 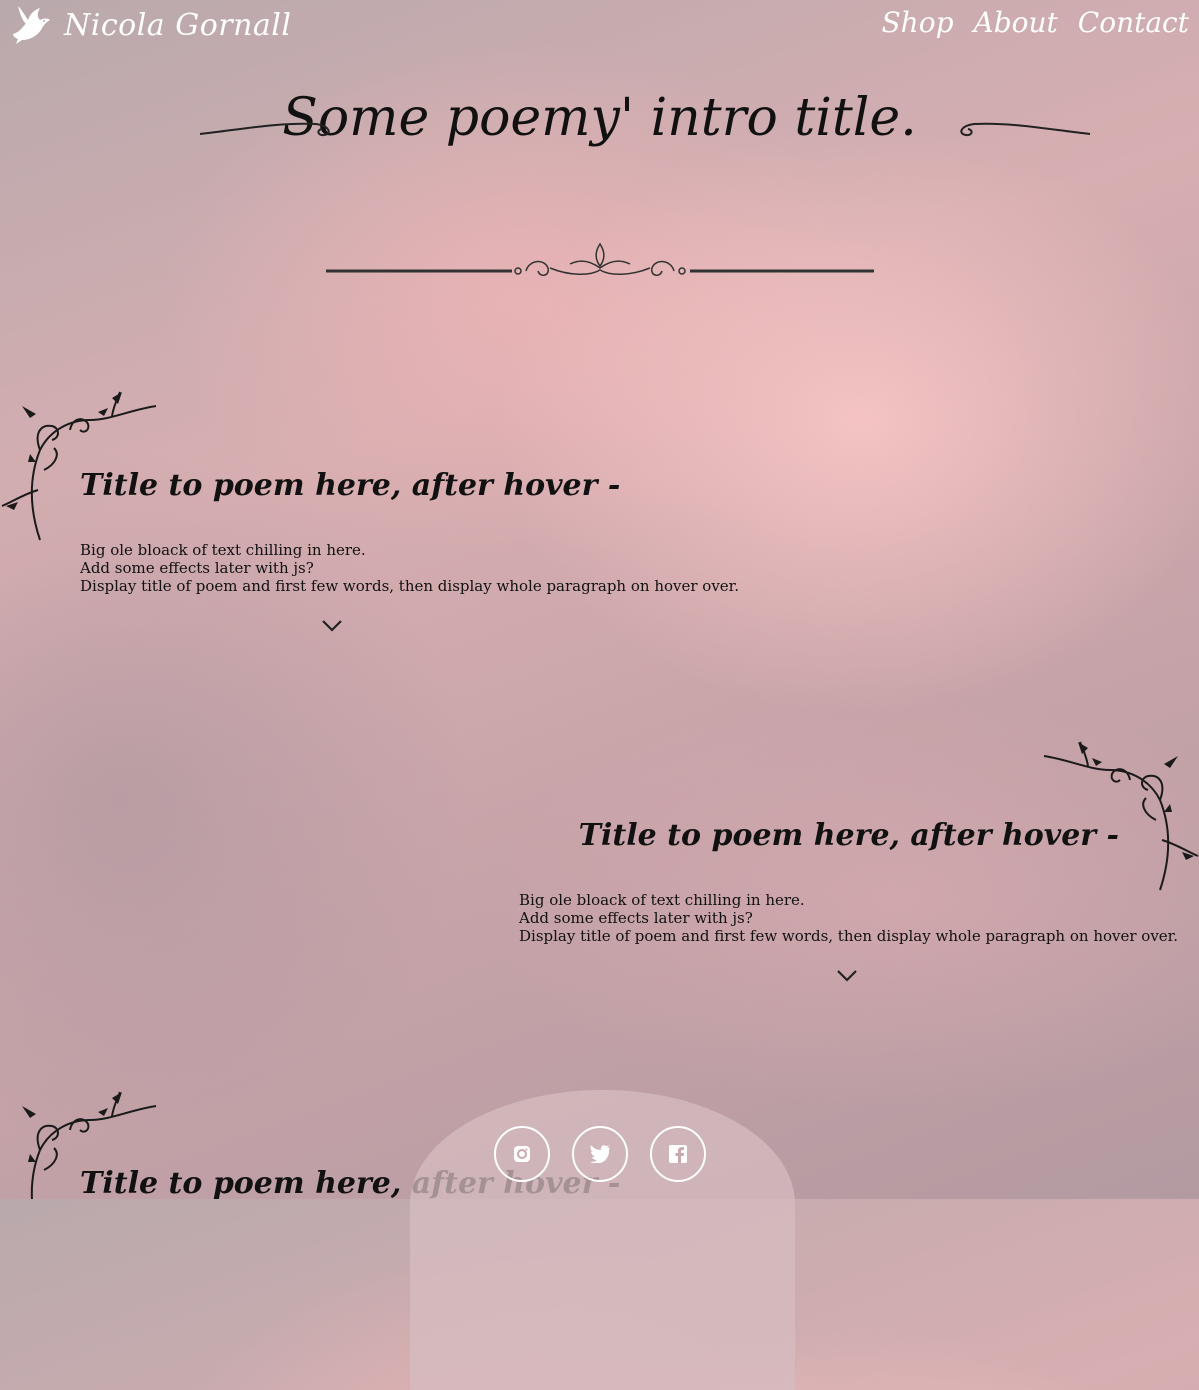 What do you see at coordinates (599, 118) in the screenshot?
I see `intro-title: Some poemy' intro title.` at bounding box center [599, 118].